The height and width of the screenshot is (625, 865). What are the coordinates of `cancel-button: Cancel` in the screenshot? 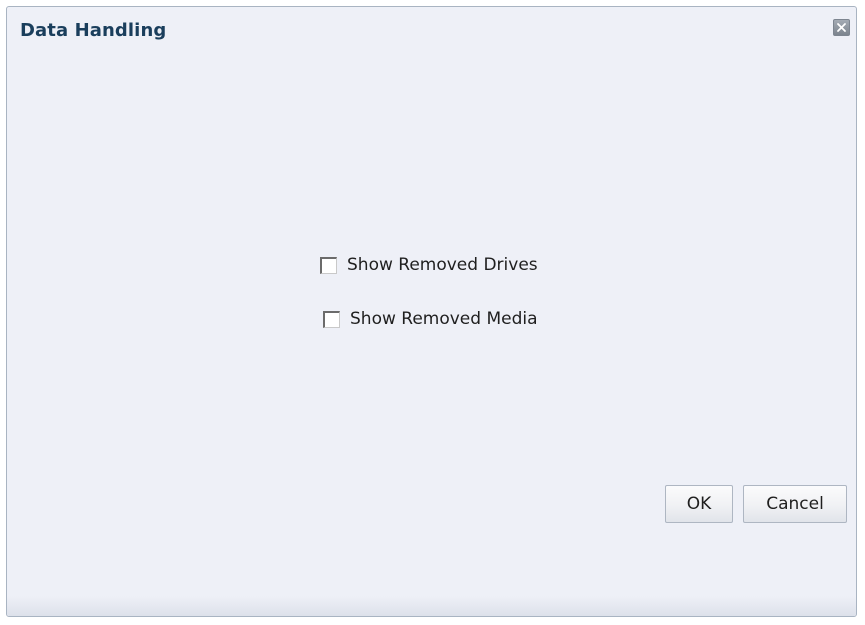 It's located at (795, 504).